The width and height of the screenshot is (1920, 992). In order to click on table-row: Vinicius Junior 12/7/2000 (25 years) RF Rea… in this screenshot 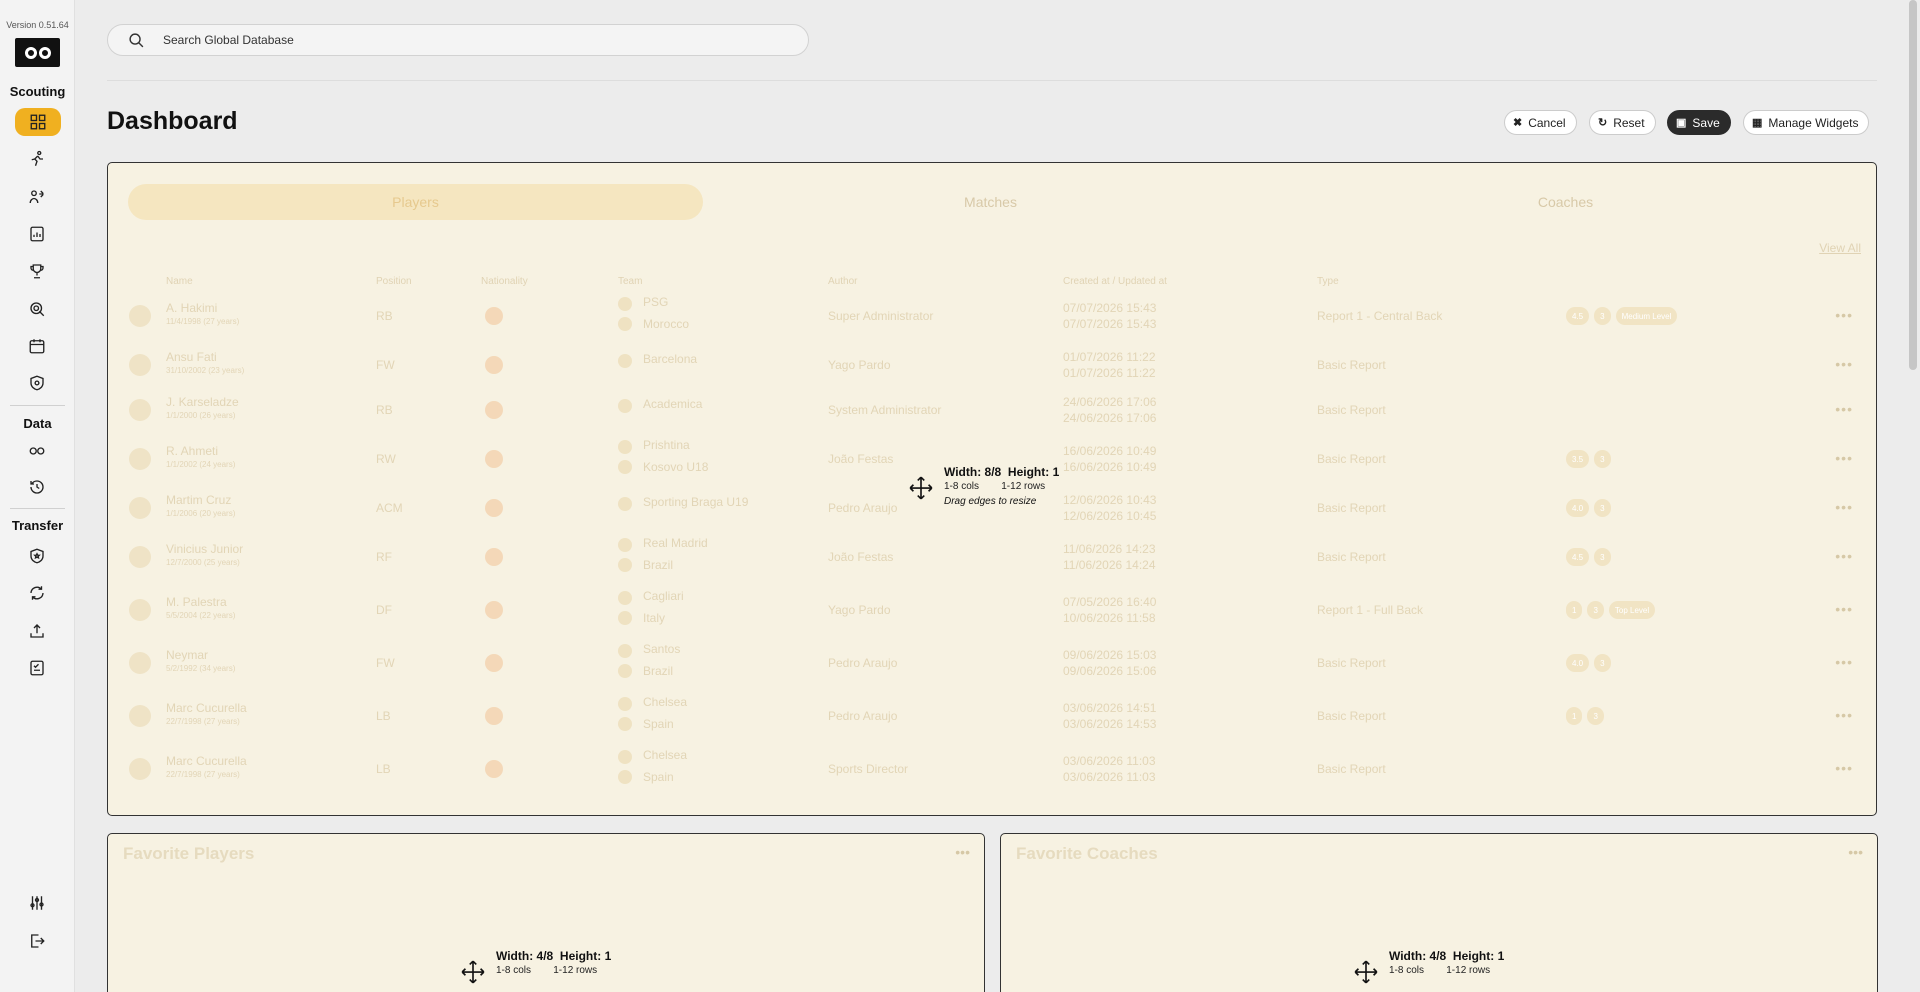, I will do `click(992, 559)`.